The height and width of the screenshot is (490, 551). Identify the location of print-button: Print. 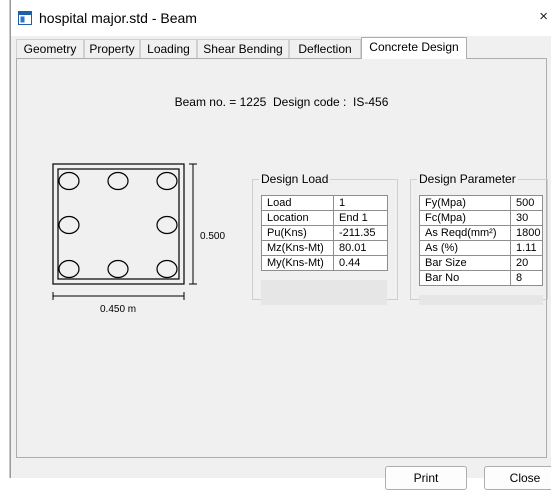
(426, 478).